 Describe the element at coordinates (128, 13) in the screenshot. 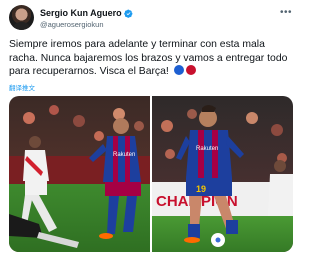

I see `verified-badge-icon` at that location.